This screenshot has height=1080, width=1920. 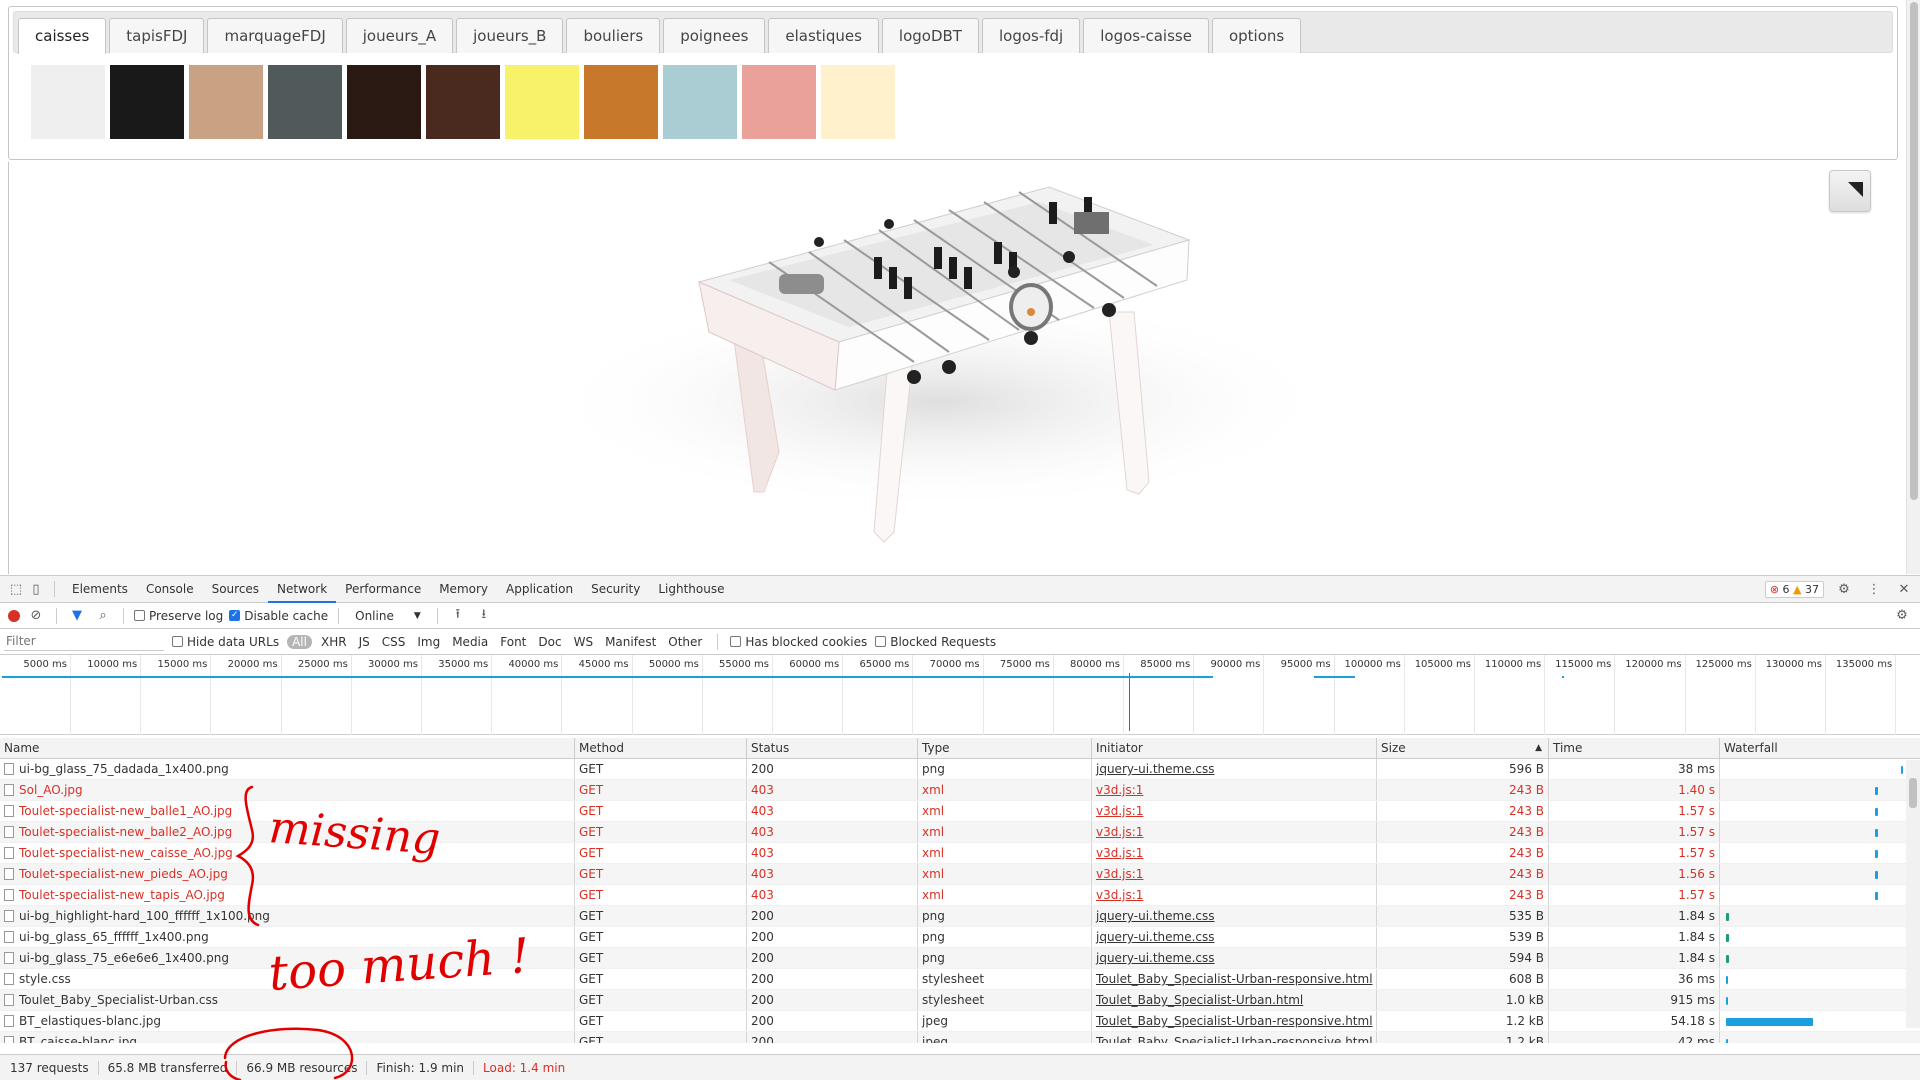 I want to click on hide-data-urls-checkbox: Hide data URLs, so click(x=225, y=642).